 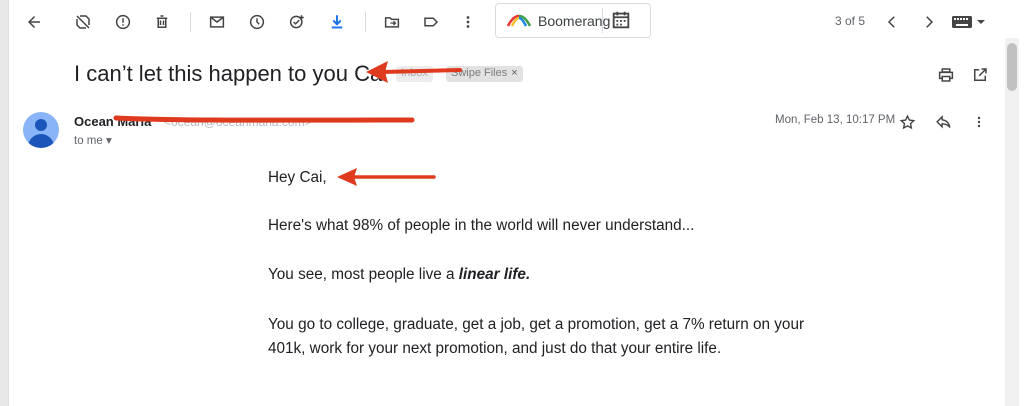 What do you see at coordinates (835, 120) in the screenshot?
I see `message-date: Mon, Feb 13, 10:17 PM` at bounding box center [835, 120].